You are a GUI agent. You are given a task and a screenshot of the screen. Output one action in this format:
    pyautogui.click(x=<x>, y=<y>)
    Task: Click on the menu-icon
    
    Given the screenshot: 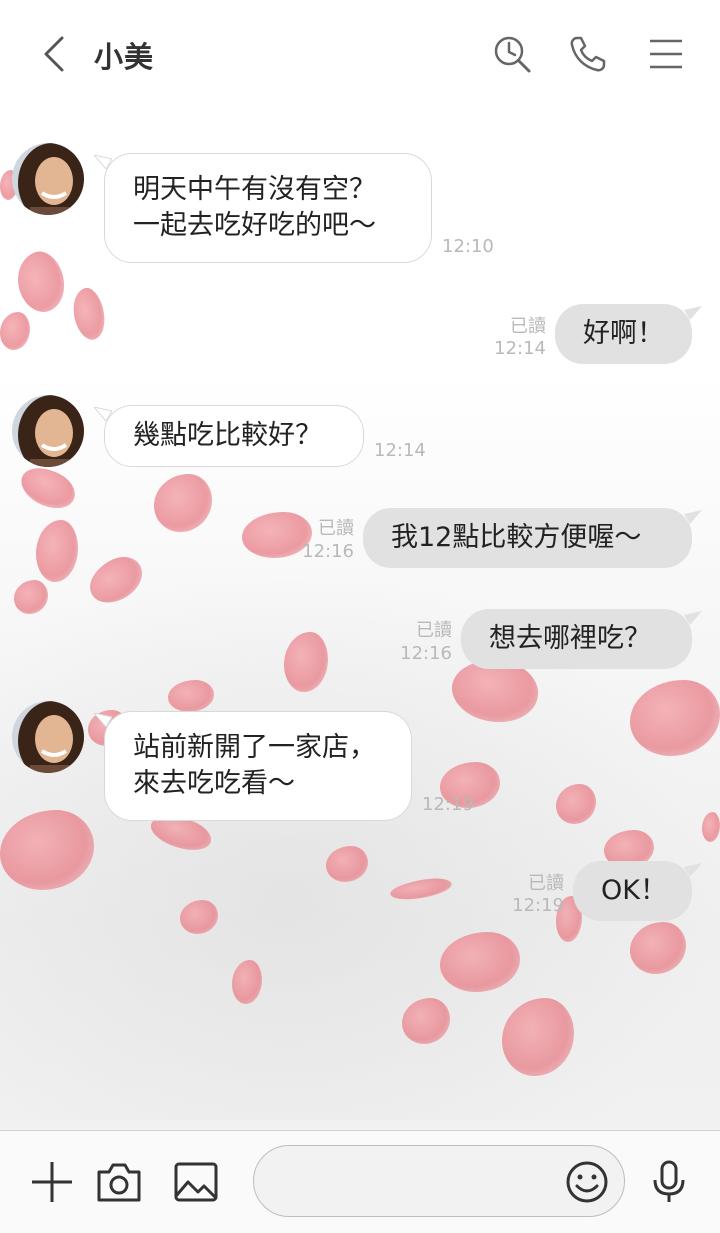 What is the action you would take?
    pyautogui.click(x=666, y=54)
    